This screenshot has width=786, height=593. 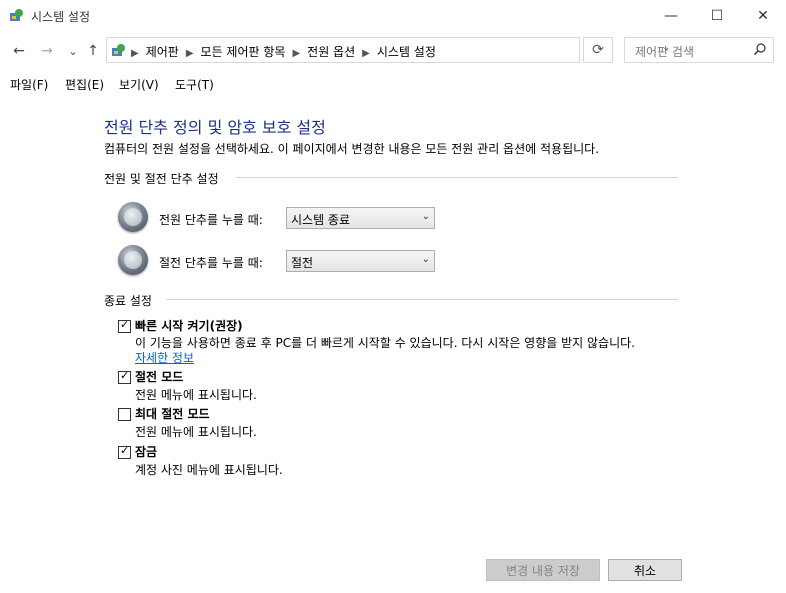 I want to click on search-placeholder: 제어판 검색, so click(x=665, y=52).